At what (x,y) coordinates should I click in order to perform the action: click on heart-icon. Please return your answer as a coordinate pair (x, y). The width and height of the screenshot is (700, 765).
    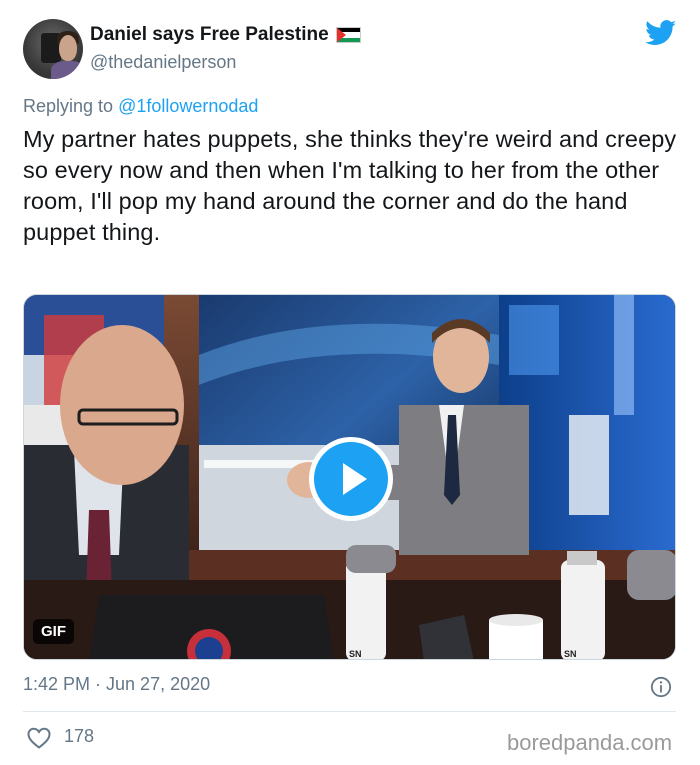
    Looking at the image, I should click on (39, 738).